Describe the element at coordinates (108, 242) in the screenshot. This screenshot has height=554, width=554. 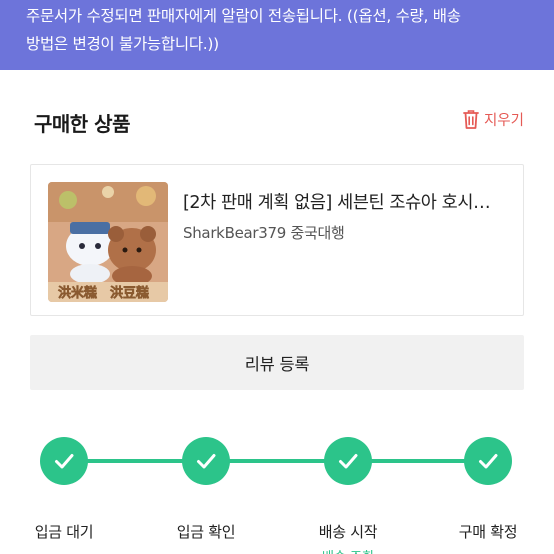
I see `product-thumbnail: 洪米糕 洪豆糕` at that location.